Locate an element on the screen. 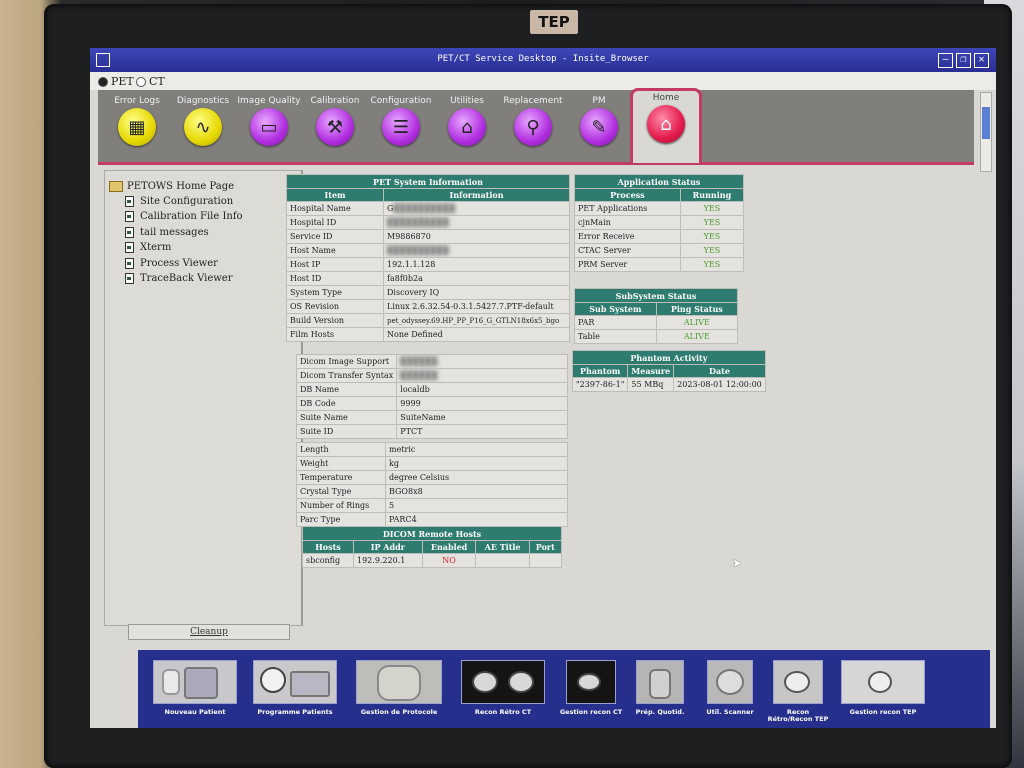 This screenshot has height=768, width=1024. patient-schedule-icon is located at coordinates (295, 682).